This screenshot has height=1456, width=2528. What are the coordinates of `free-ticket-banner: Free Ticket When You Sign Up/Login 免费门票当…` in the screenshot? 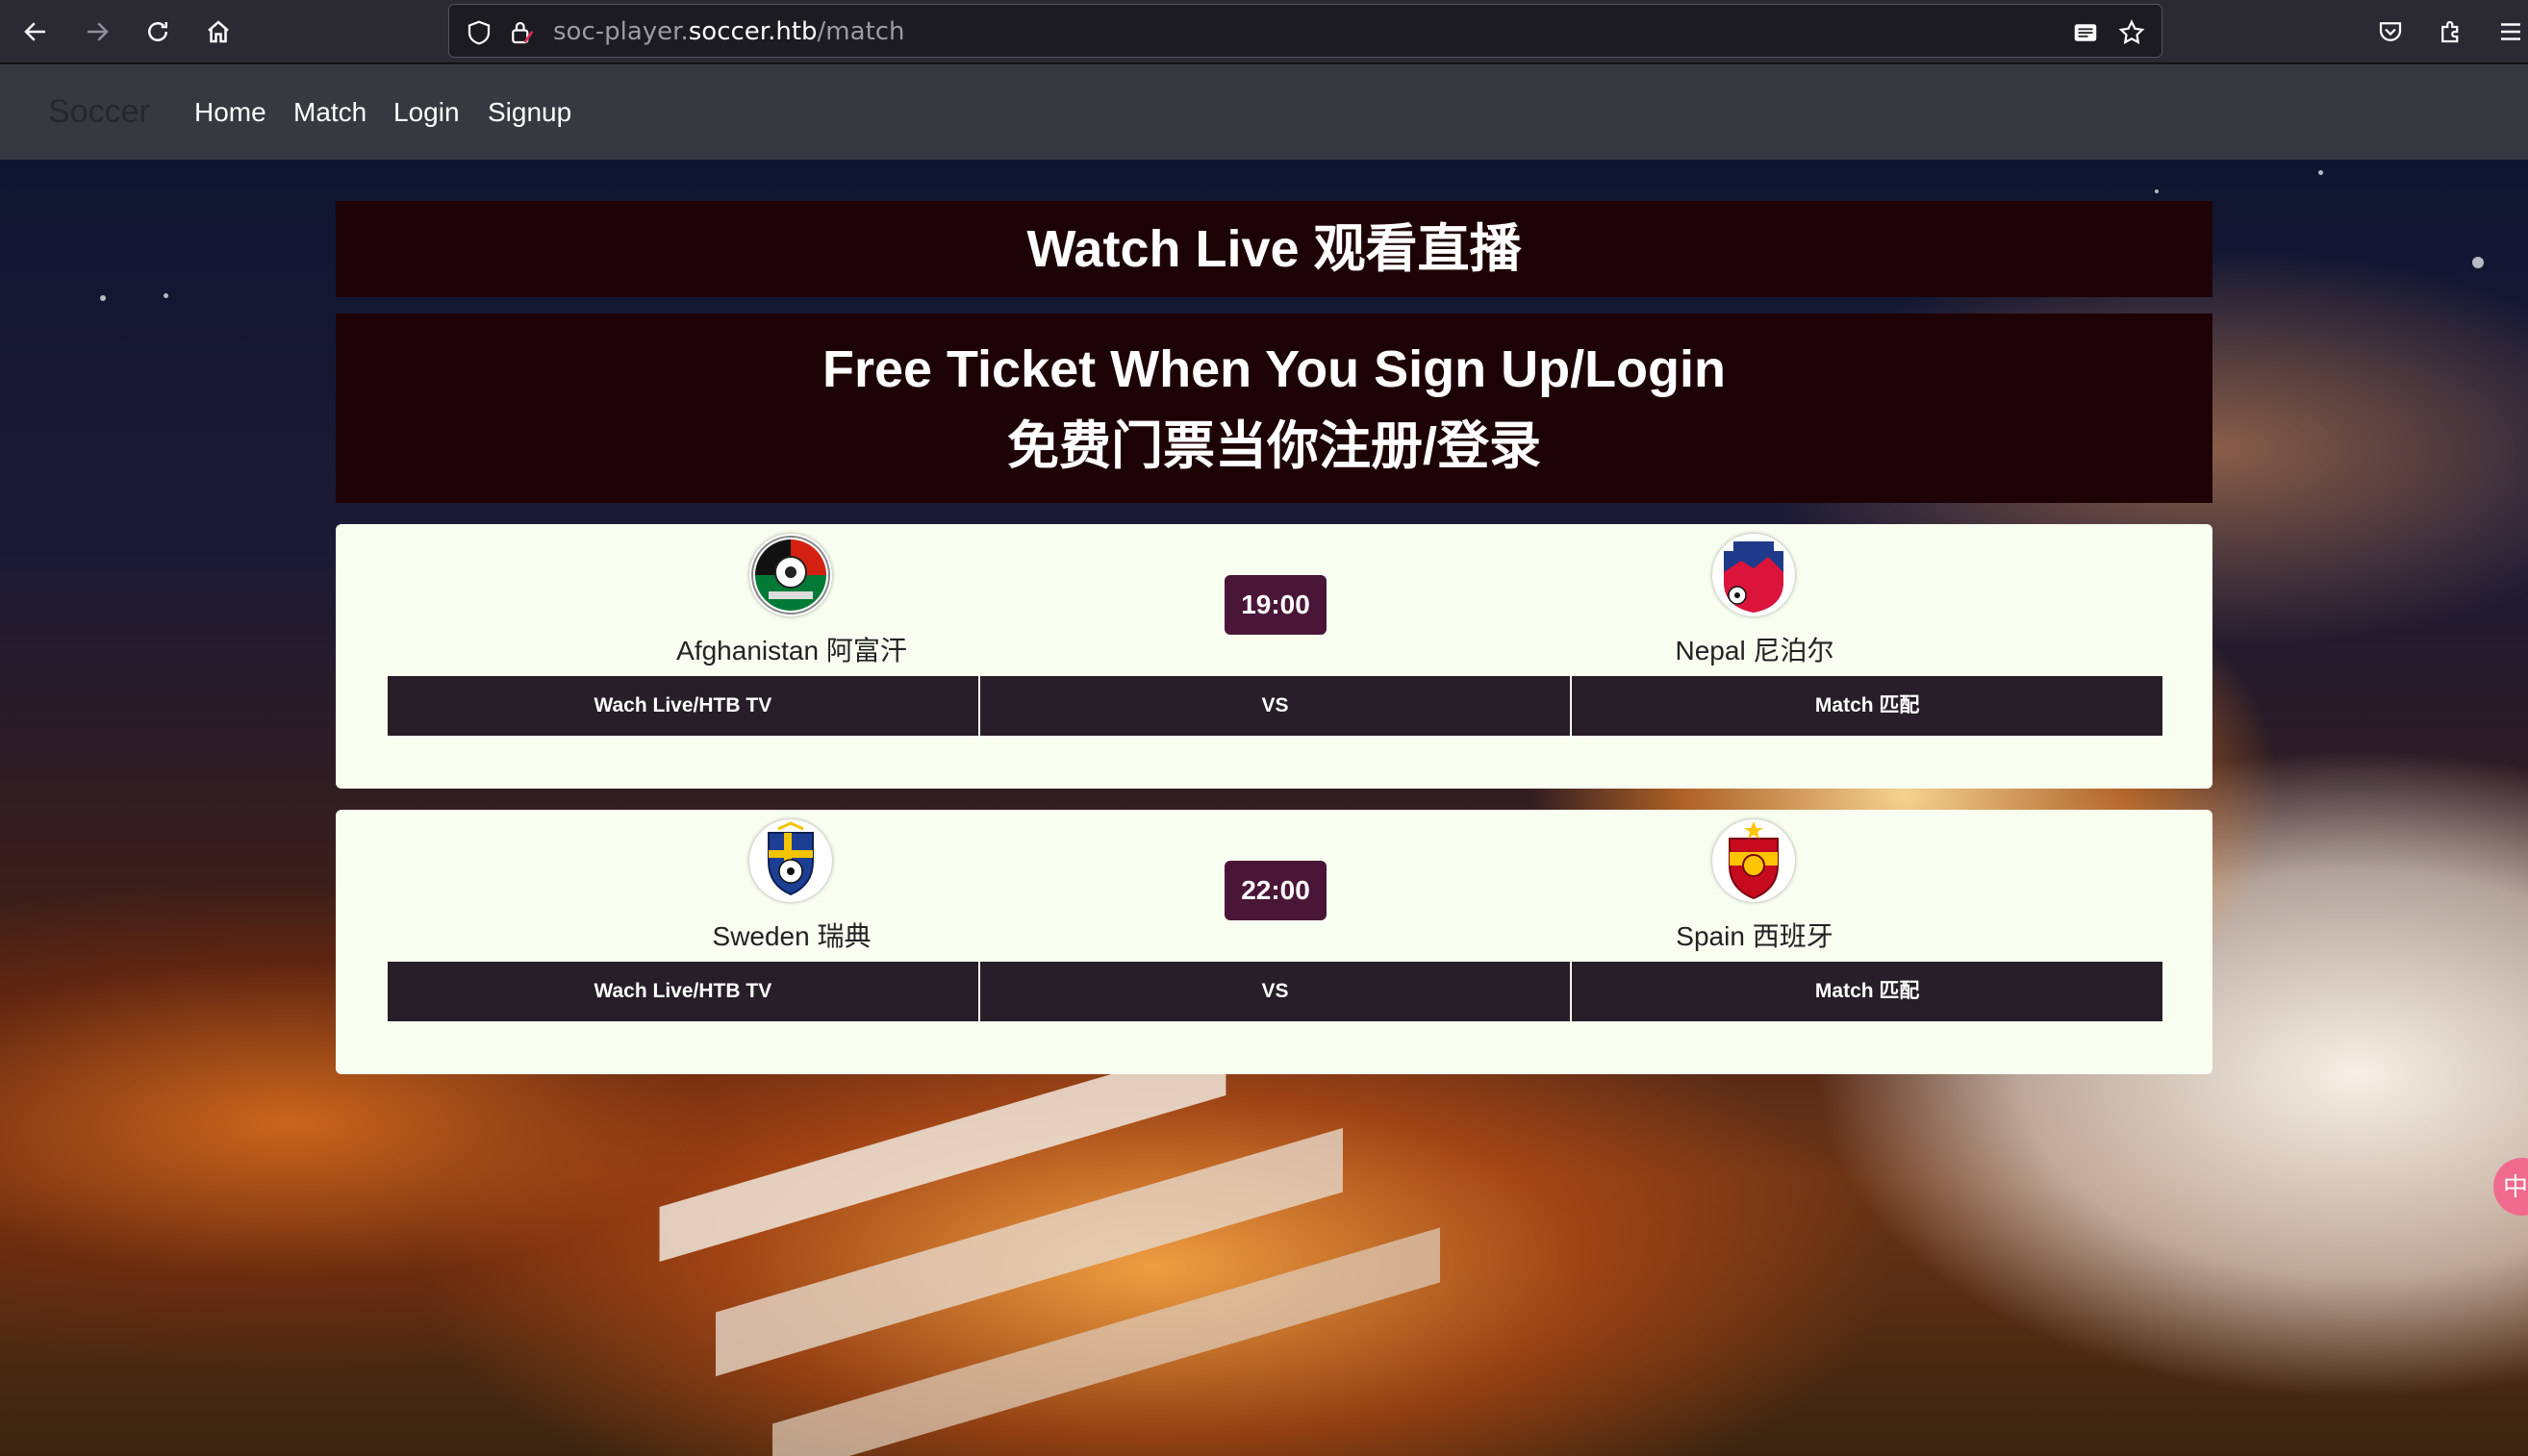 It's located at (1274, 408).